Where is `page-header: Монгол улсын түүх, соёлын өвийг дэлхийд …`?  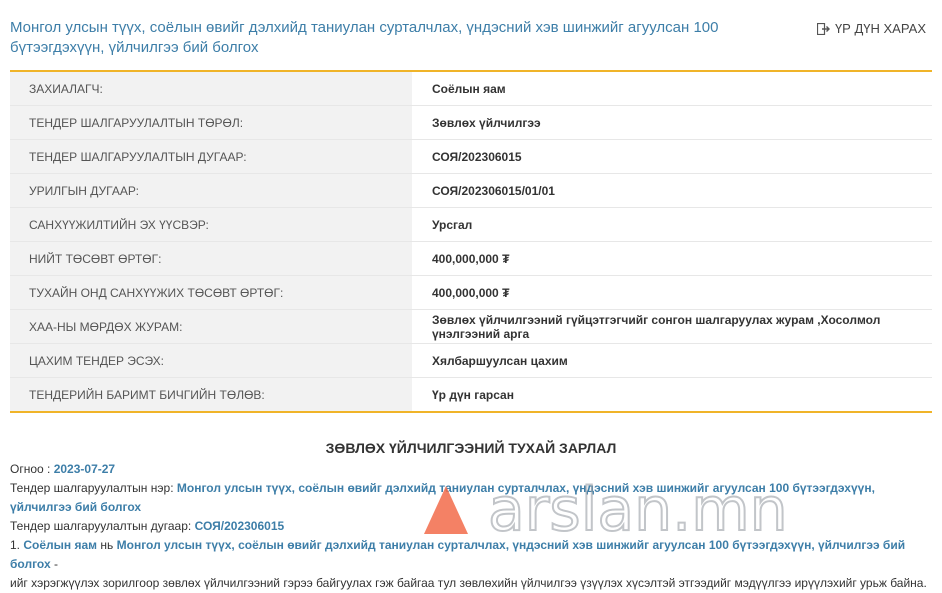
page-header: Монгол улсын түүх, соёлын өвийг дэлхийд … is located at coordinates (471, 43).